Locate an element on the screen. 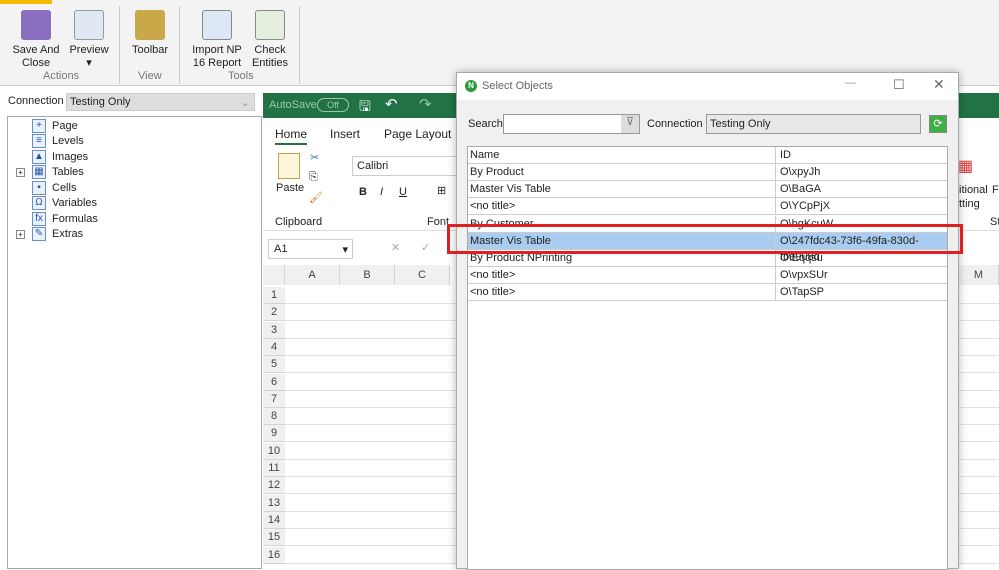 This screenshot has width=999, height=570. save-icon: 🖫 is located at coordinates (365, 108).